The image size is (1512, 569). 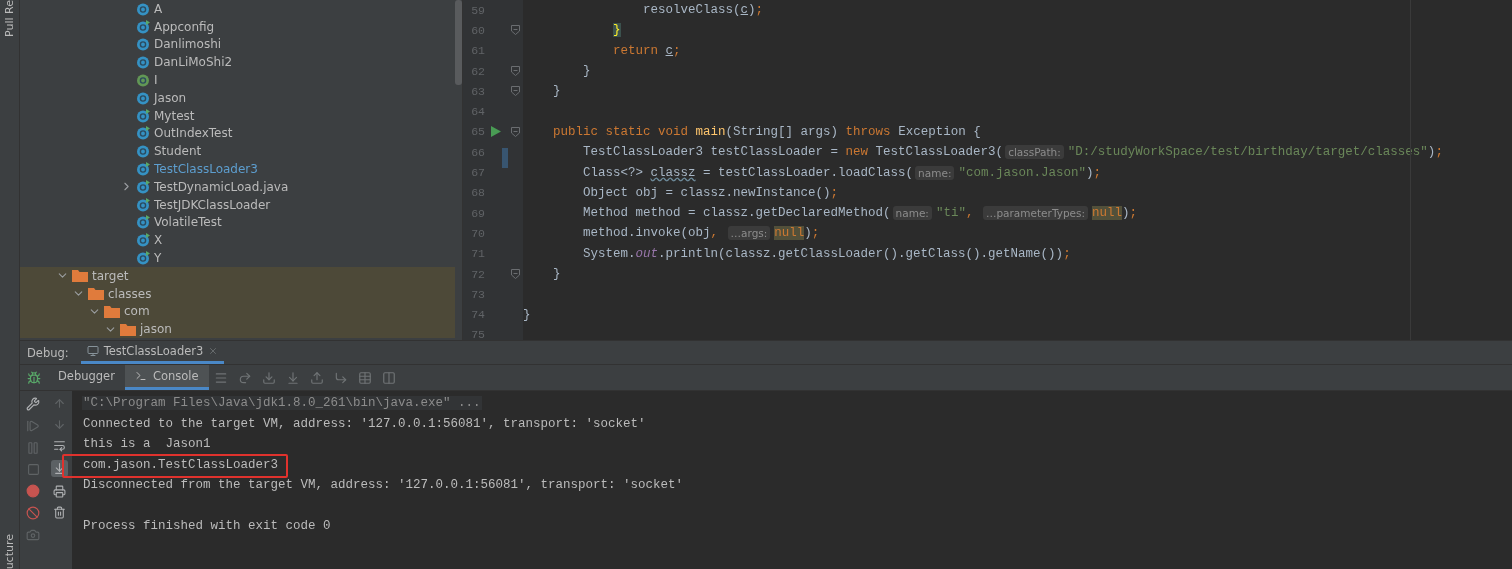 I want to click on scrollbar, so click(x=458, y=42).